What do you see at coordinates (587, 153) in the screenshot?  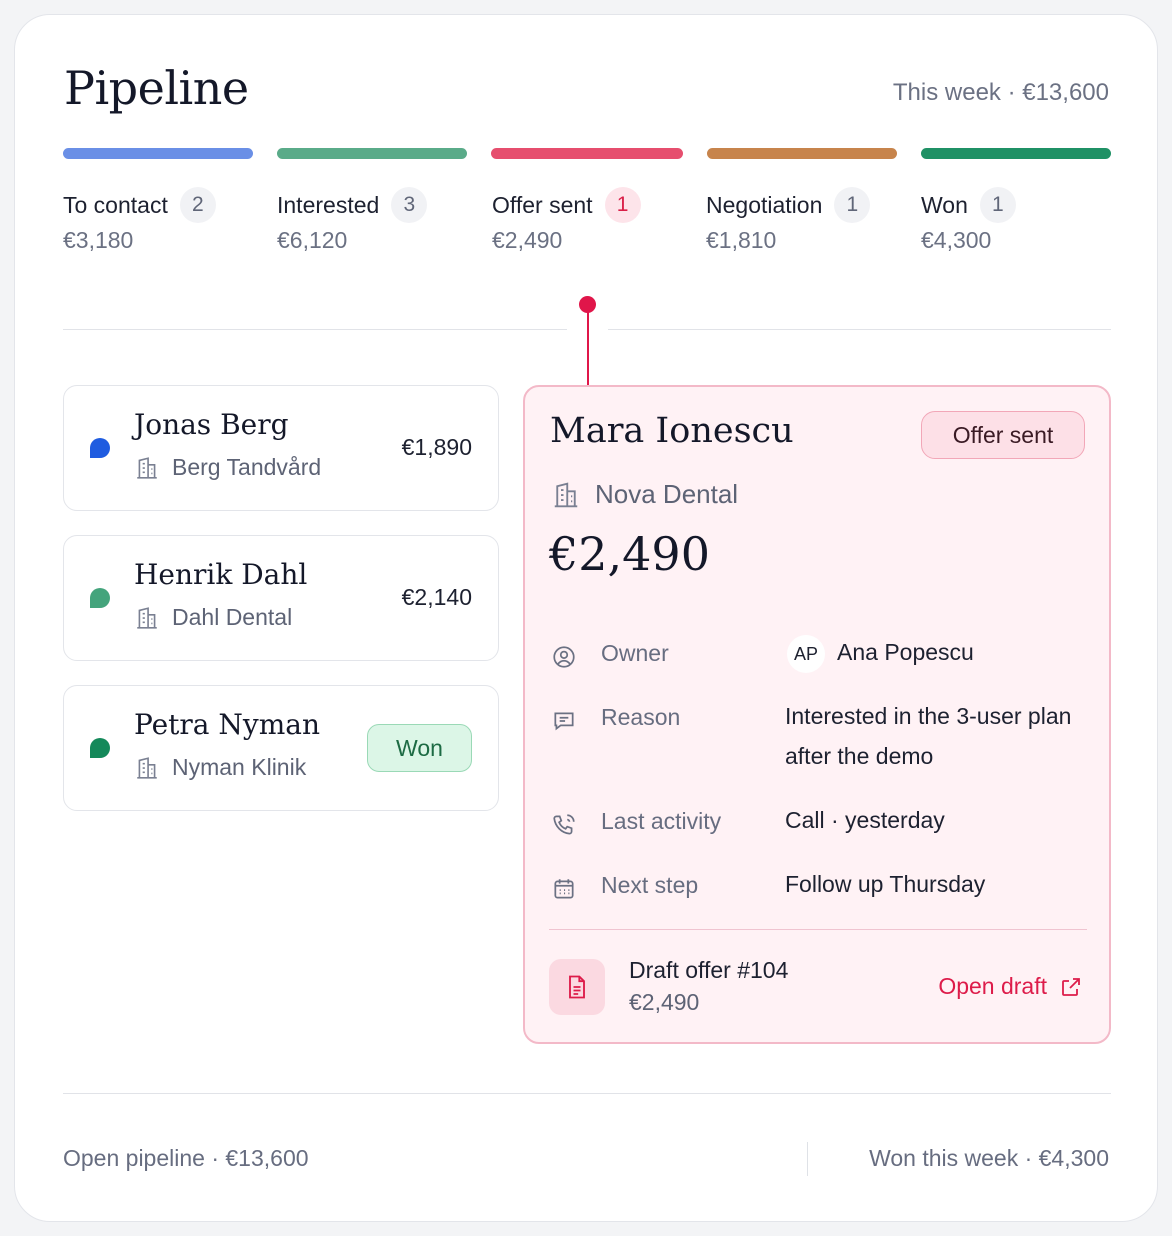 I see `stage-bar-offer-sent` at bounding box center [587, 153].